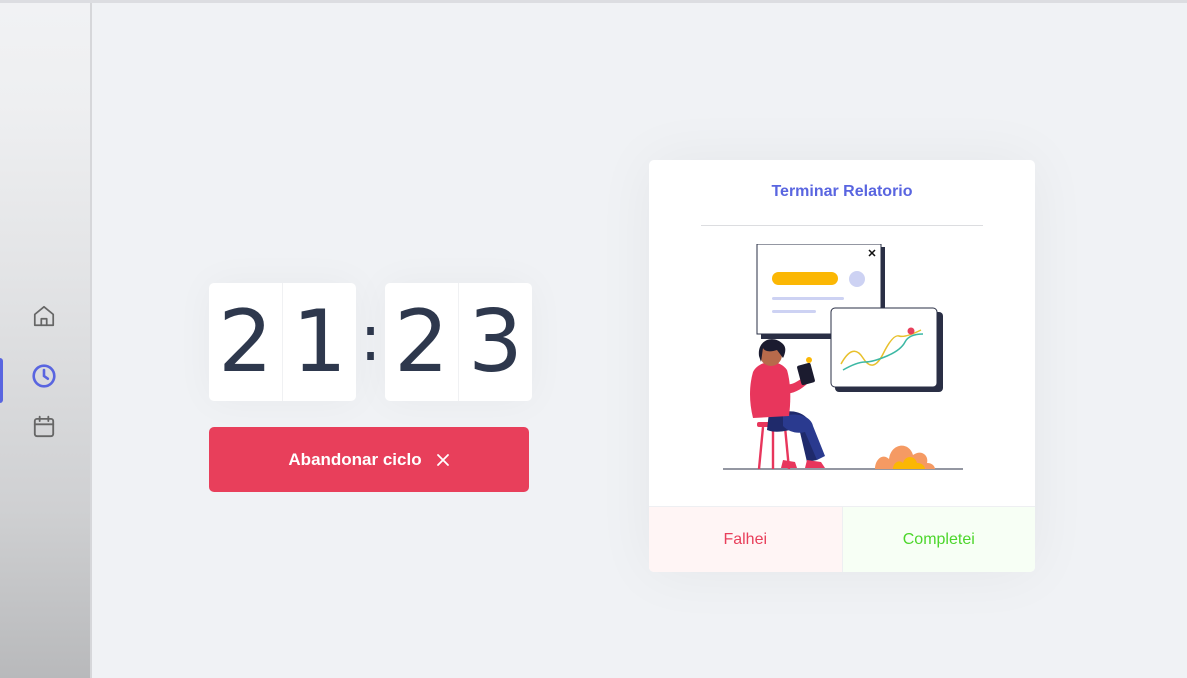 This screenshot has width=1187, height=678. Describe the element at coordinates (421, 342) in the screenshot. I see `seconds-tens-digit: 2` at that location.